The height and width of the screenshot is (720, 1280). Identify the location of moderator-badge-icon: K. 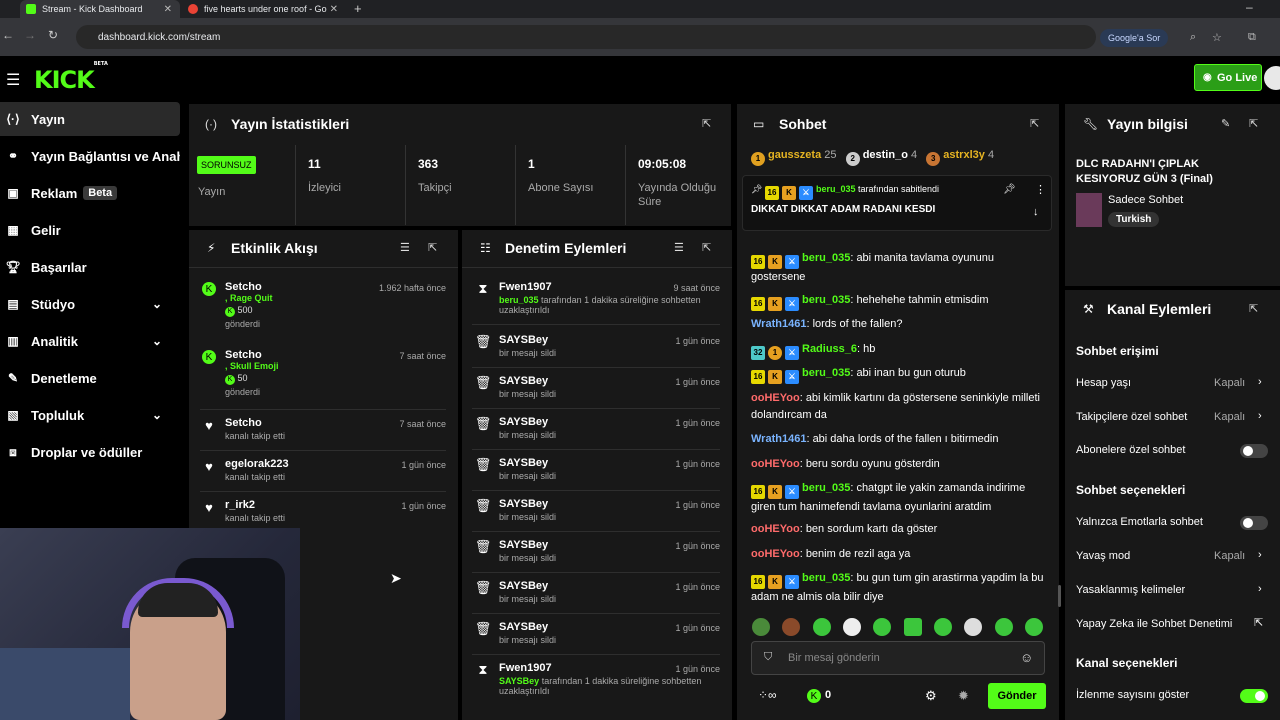
(775, 304).